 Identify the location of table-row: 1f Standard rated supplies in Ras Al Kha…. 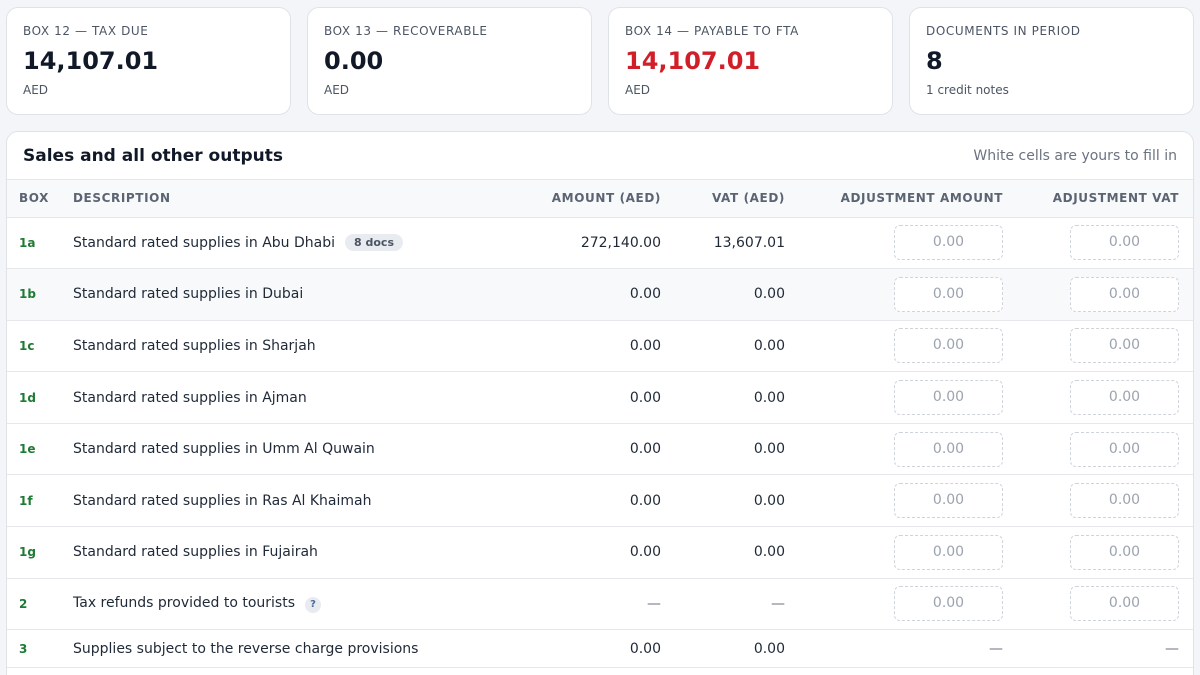
(600, 501).